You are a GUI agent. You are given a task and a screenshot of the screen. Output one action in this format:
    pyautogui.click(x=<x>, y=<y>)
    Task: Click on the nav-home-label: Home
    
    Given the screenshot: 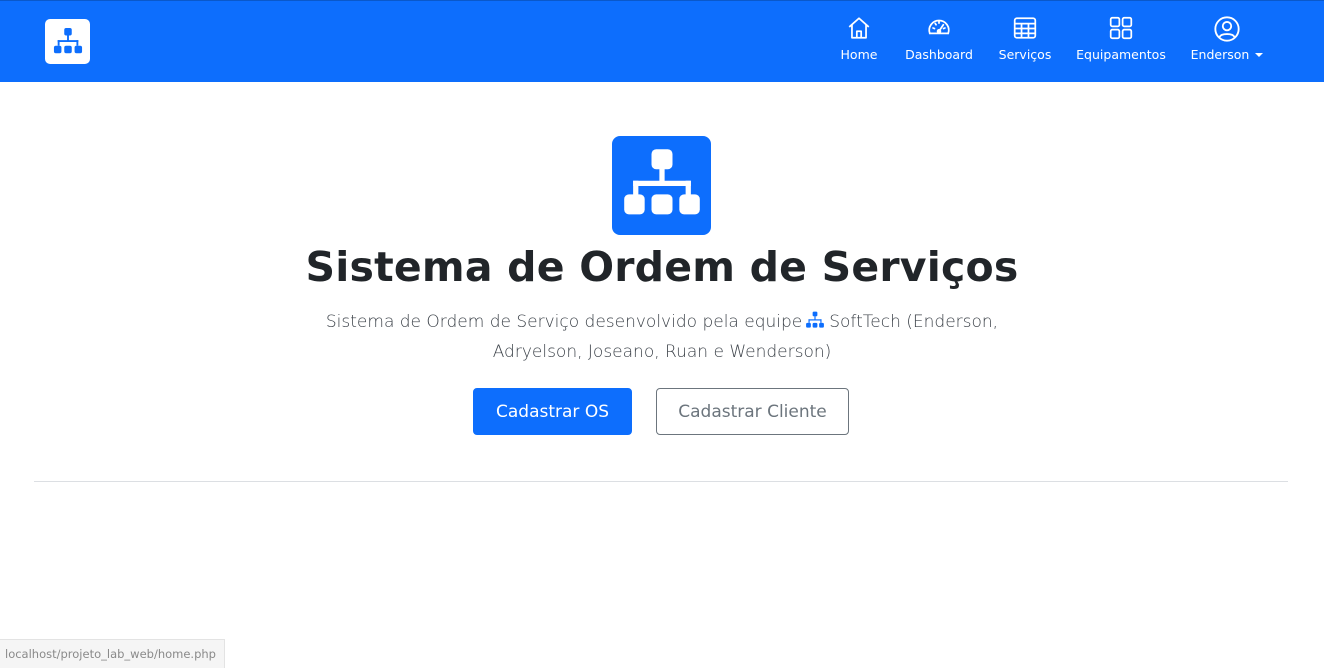 What is the action you would take?
    pyautogui.click(x=859, y=54)
    